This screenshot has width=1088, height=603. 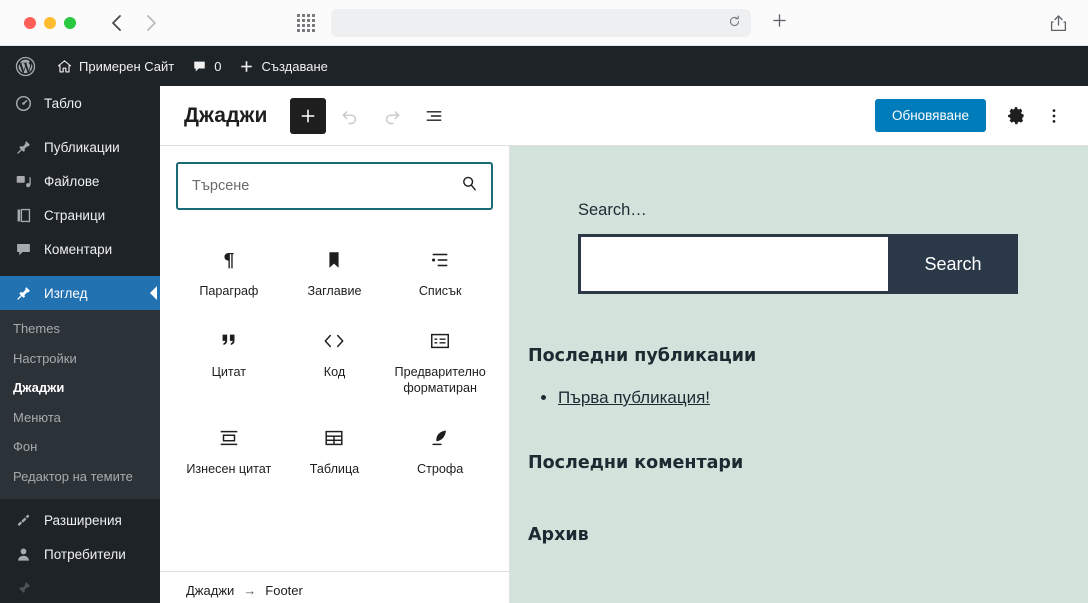 I want to click on page-title: Джаджи, so click(x=226, y=115).